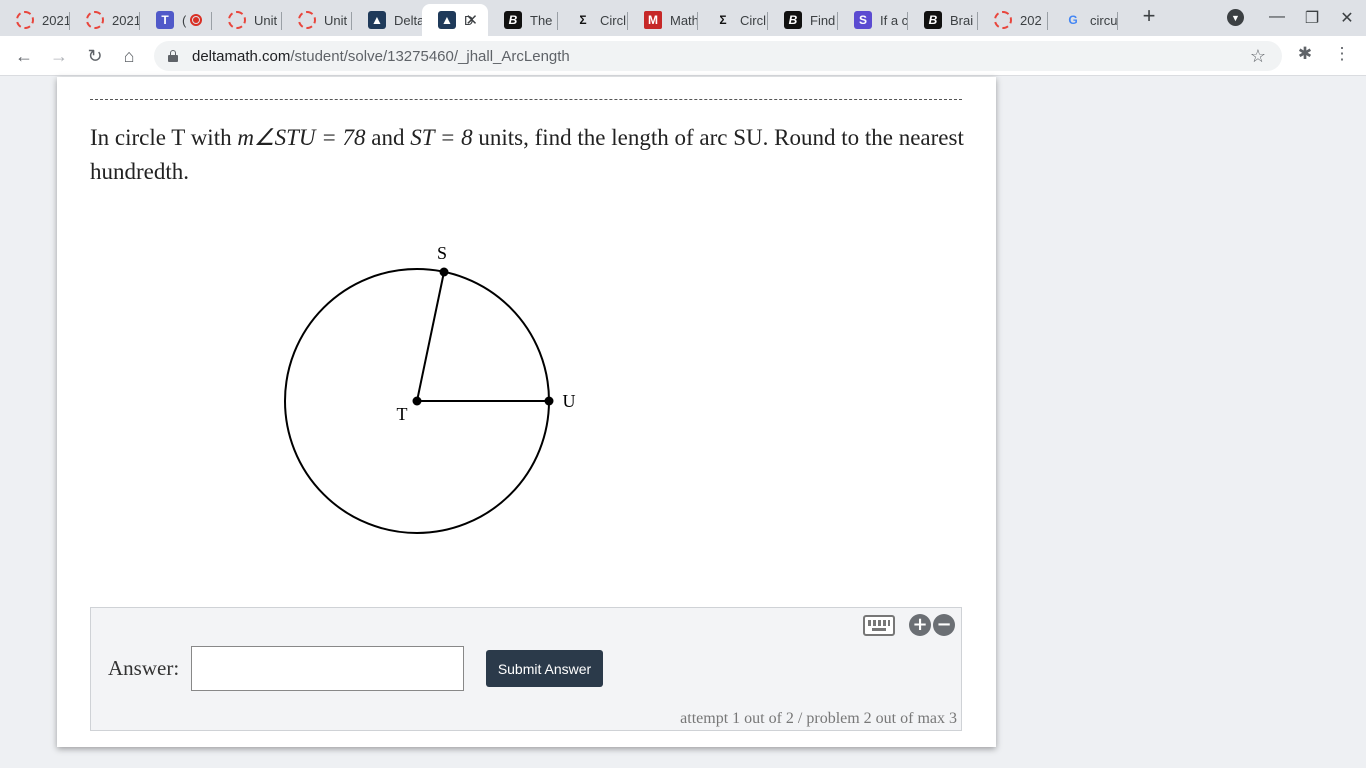  Describe the element at coordinates (549, 401) in the screenshot. I see `point-u` at that location.